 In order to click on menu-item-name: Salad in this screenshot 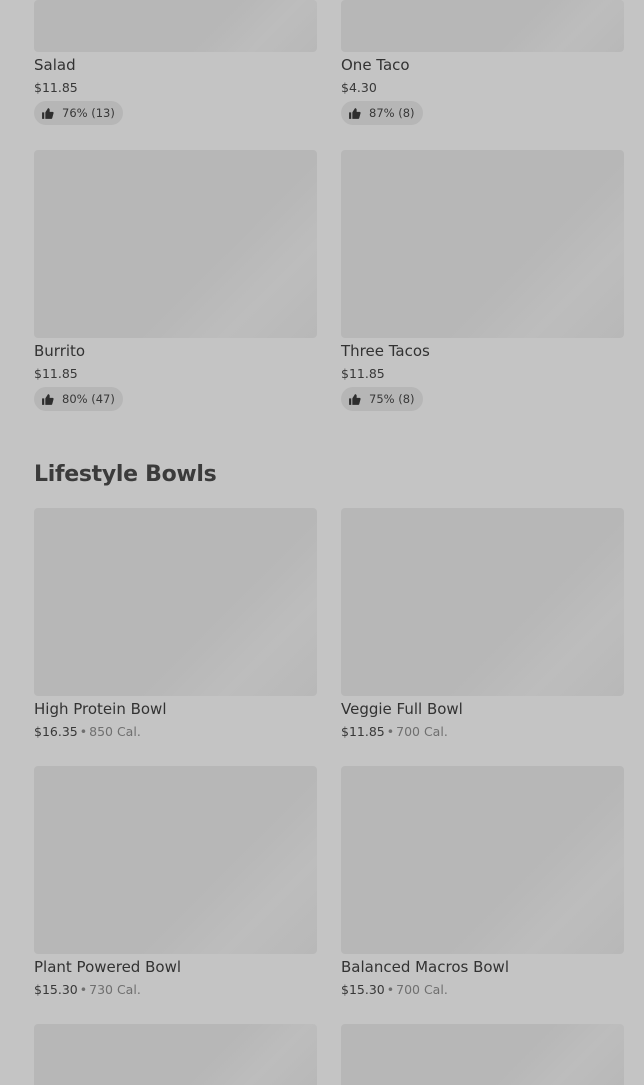, I will do `click(55, 65)`.